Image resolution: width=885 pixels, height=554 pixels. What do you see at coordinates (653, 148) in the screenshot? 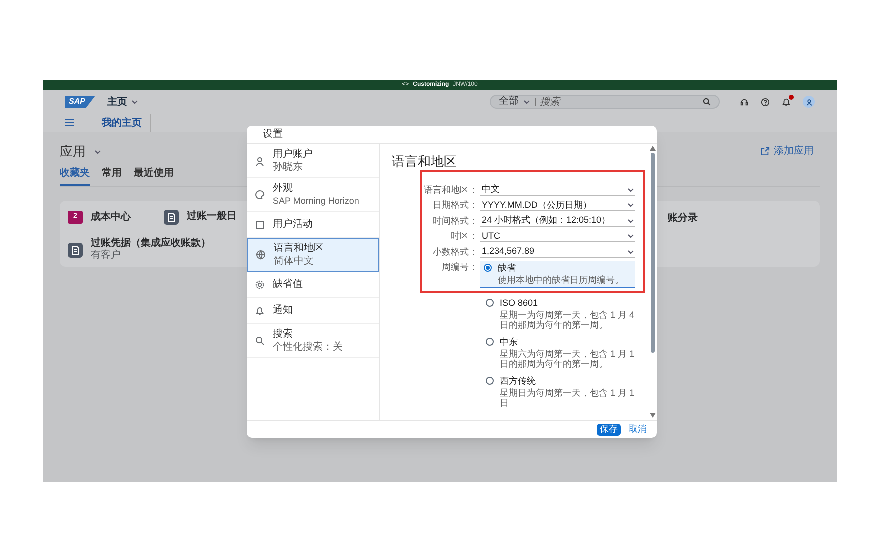
I see `scroll-up-icon` at bounding box center [653, 148].